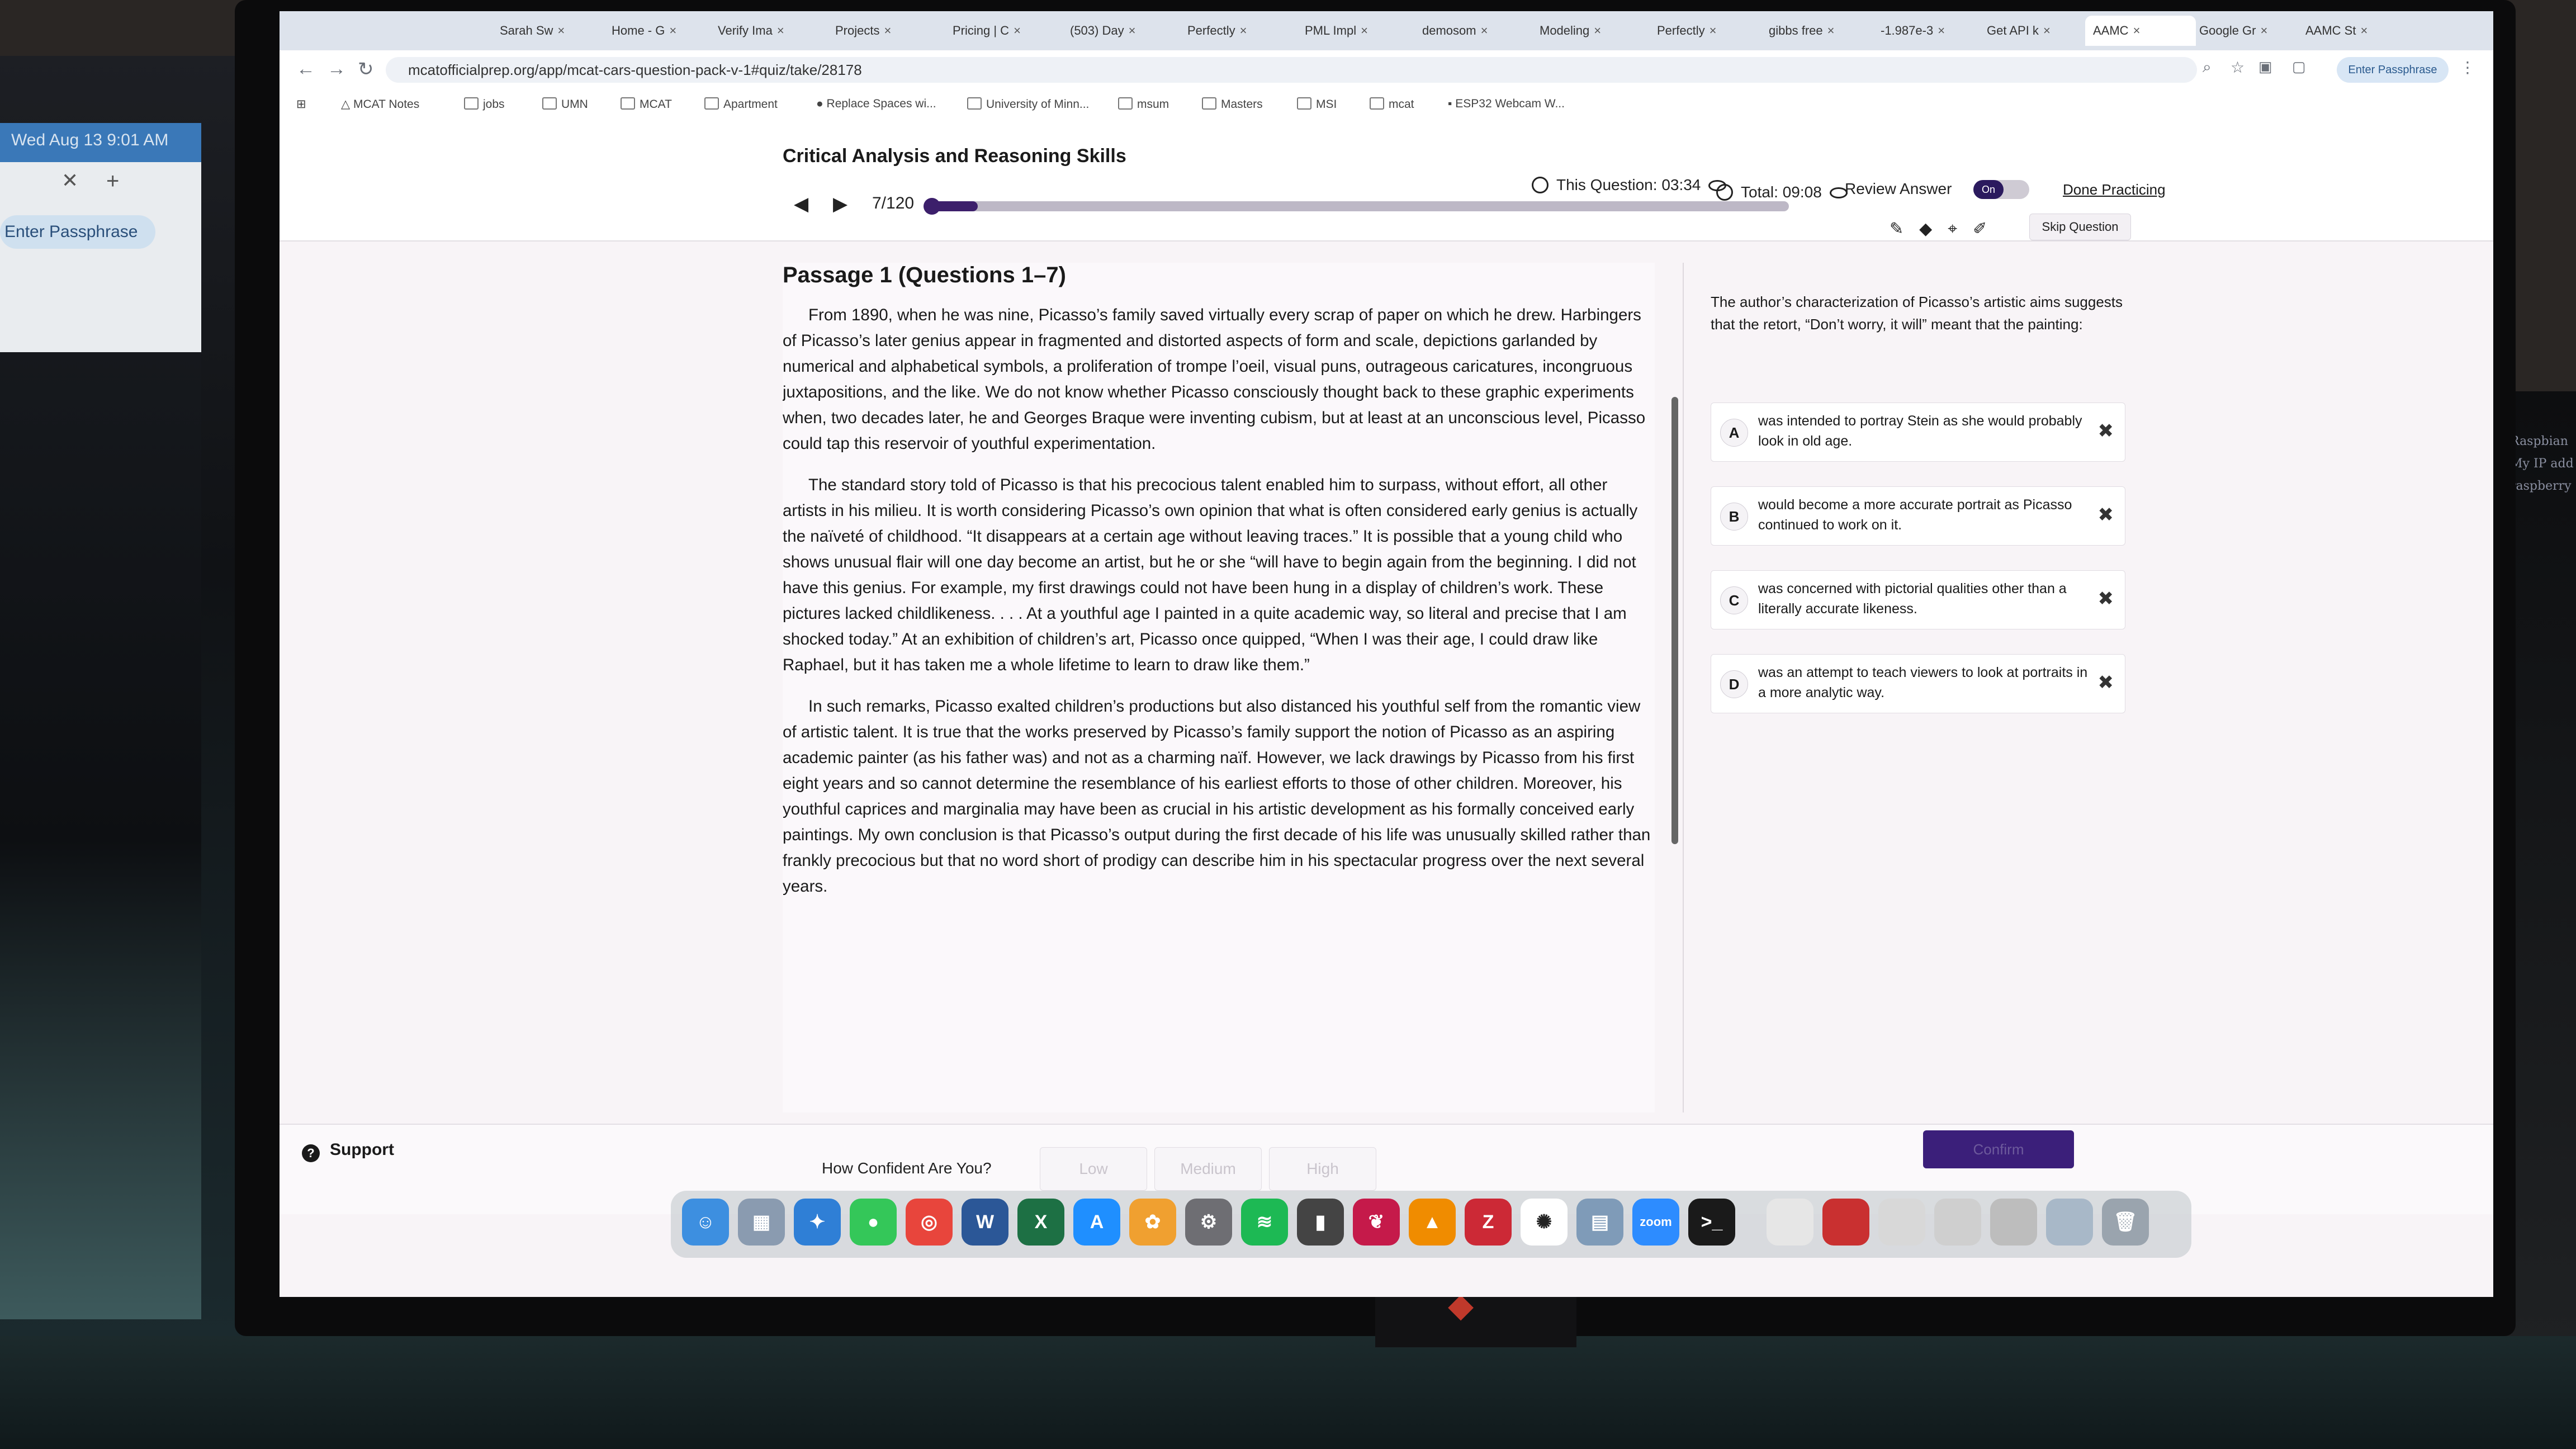 Image resolution: width=2576 pixels, height=1449 pixels. What do you see at coordinates (1040, 1222) in the screenshot?
I see `excel-icon: X` at bounding box center [1040, 1222].